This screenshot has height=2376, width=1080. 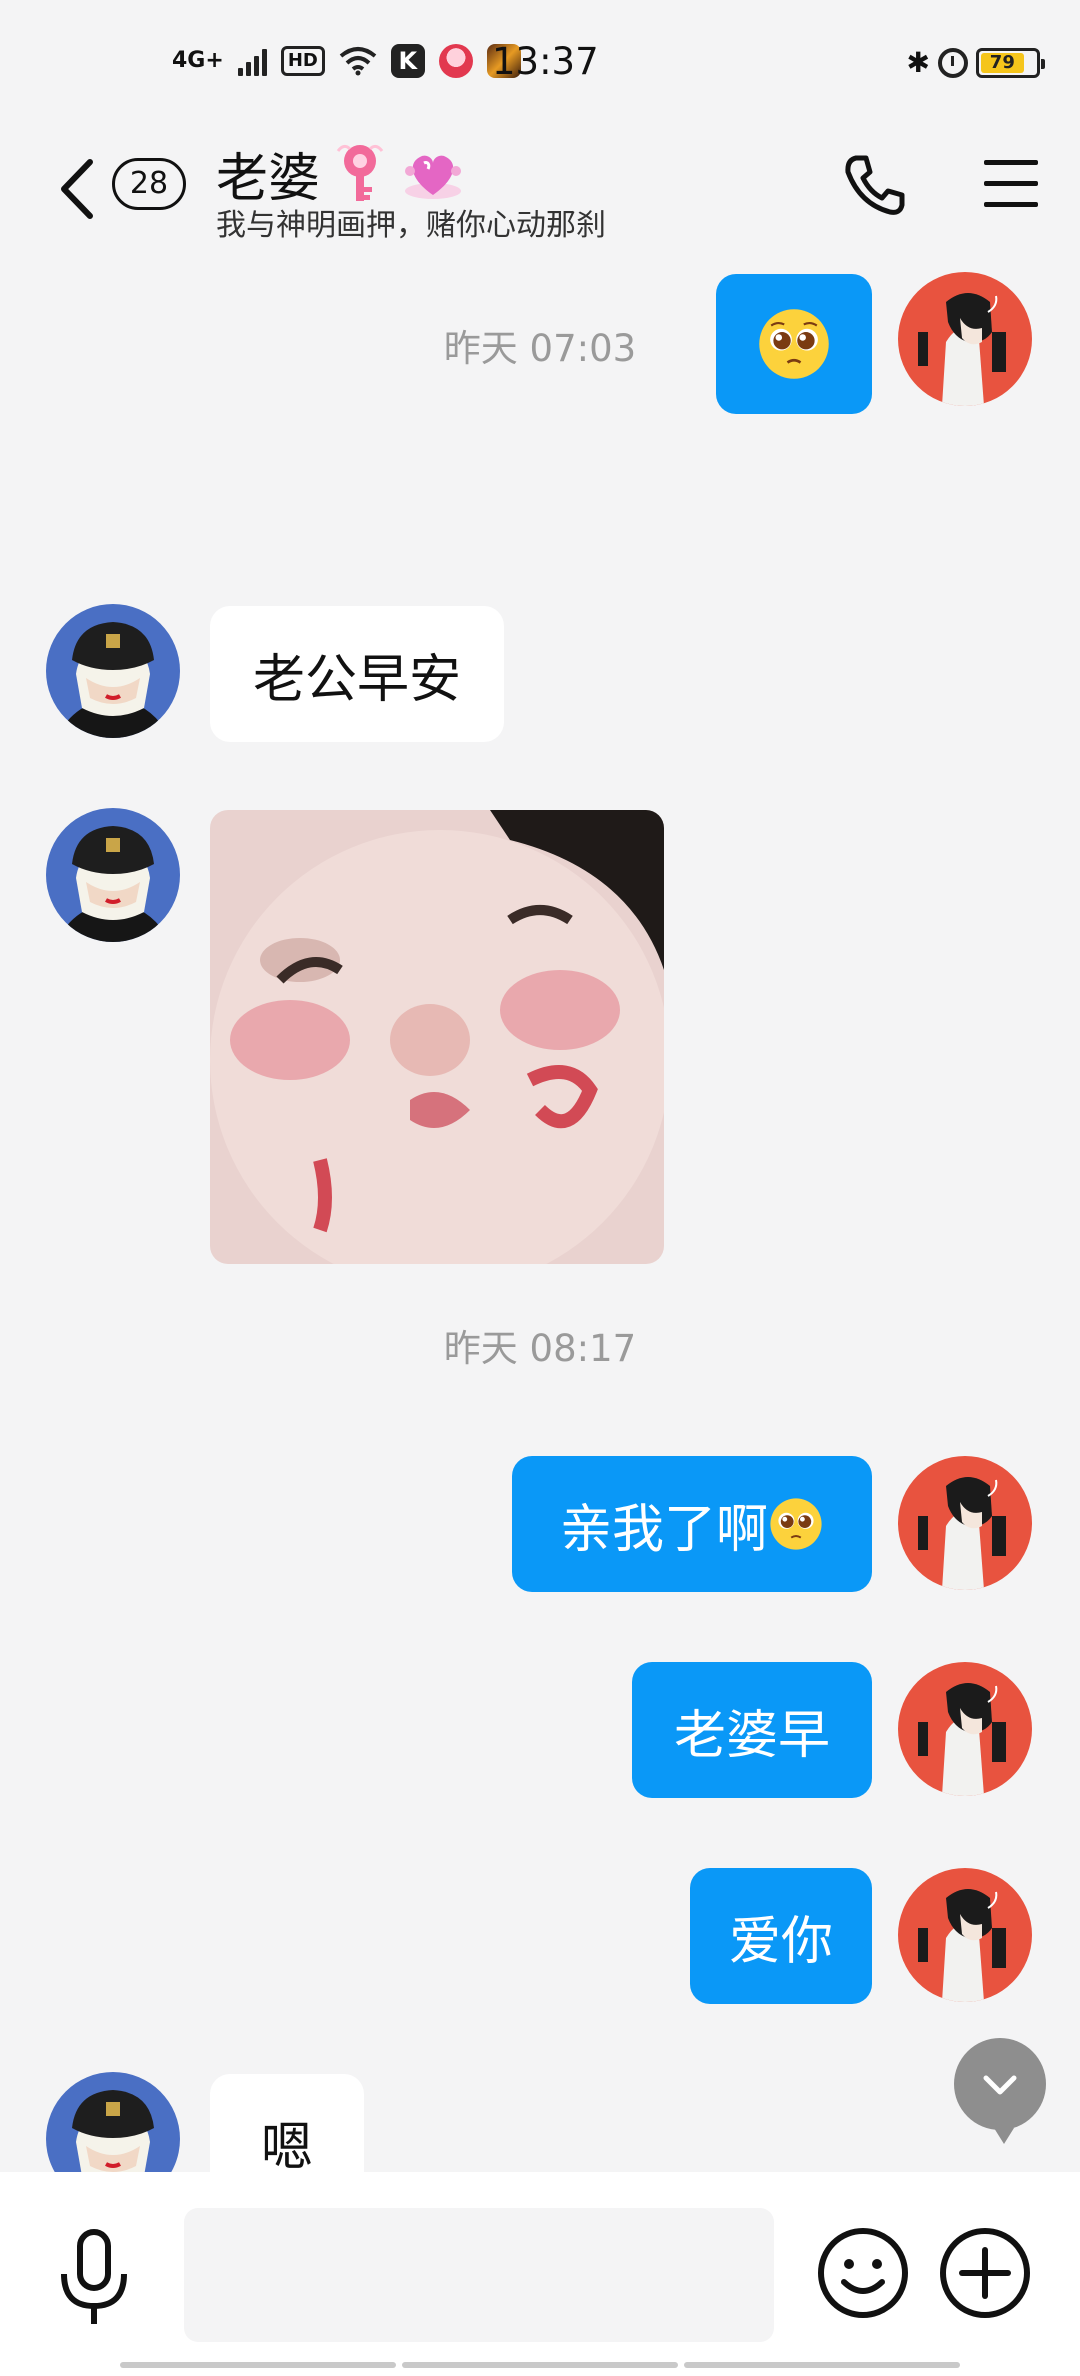 What do you see at coordinates (863, 2273) in the screenshot?
I see `smile-icon` at bounding box center [863, 2273].